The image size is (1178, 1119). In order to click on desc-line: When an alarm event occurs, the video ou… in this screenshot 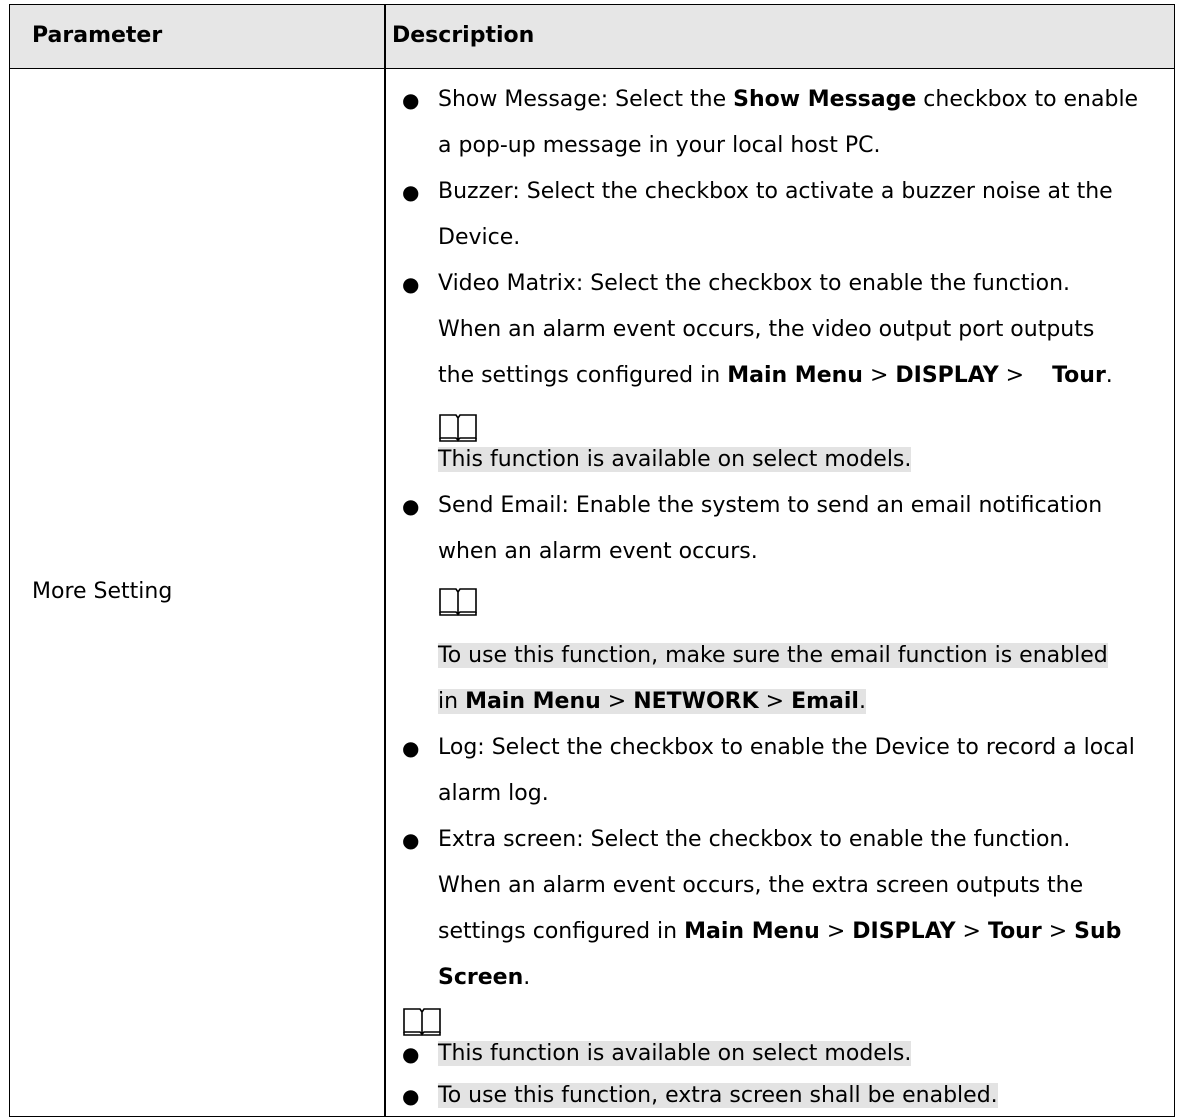, I will do `click(766, 329)`.